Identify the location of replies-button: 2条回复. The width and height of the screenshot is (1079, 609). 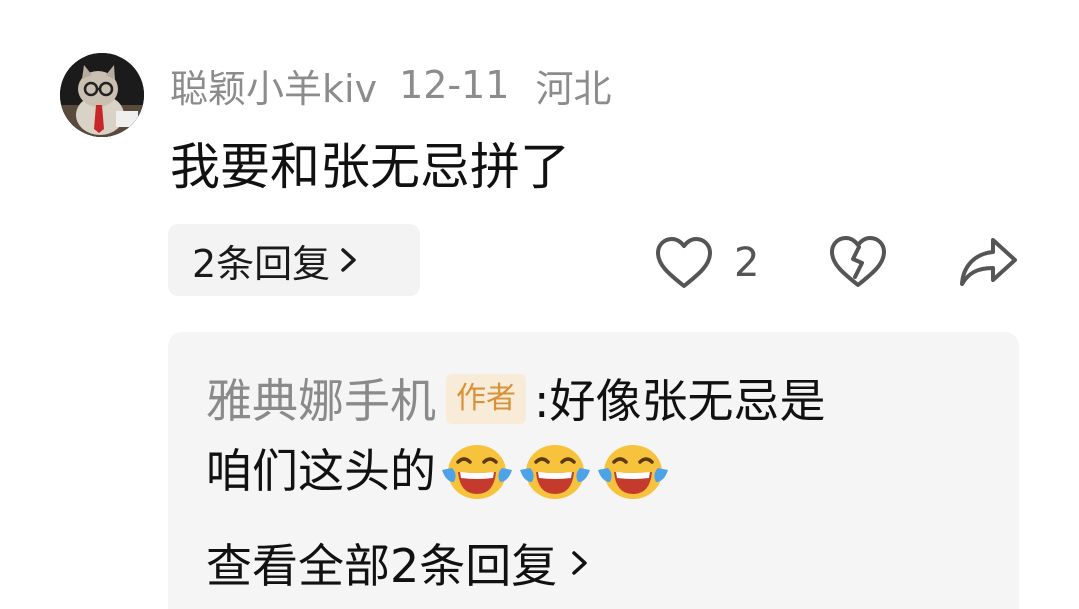
(294, 260).